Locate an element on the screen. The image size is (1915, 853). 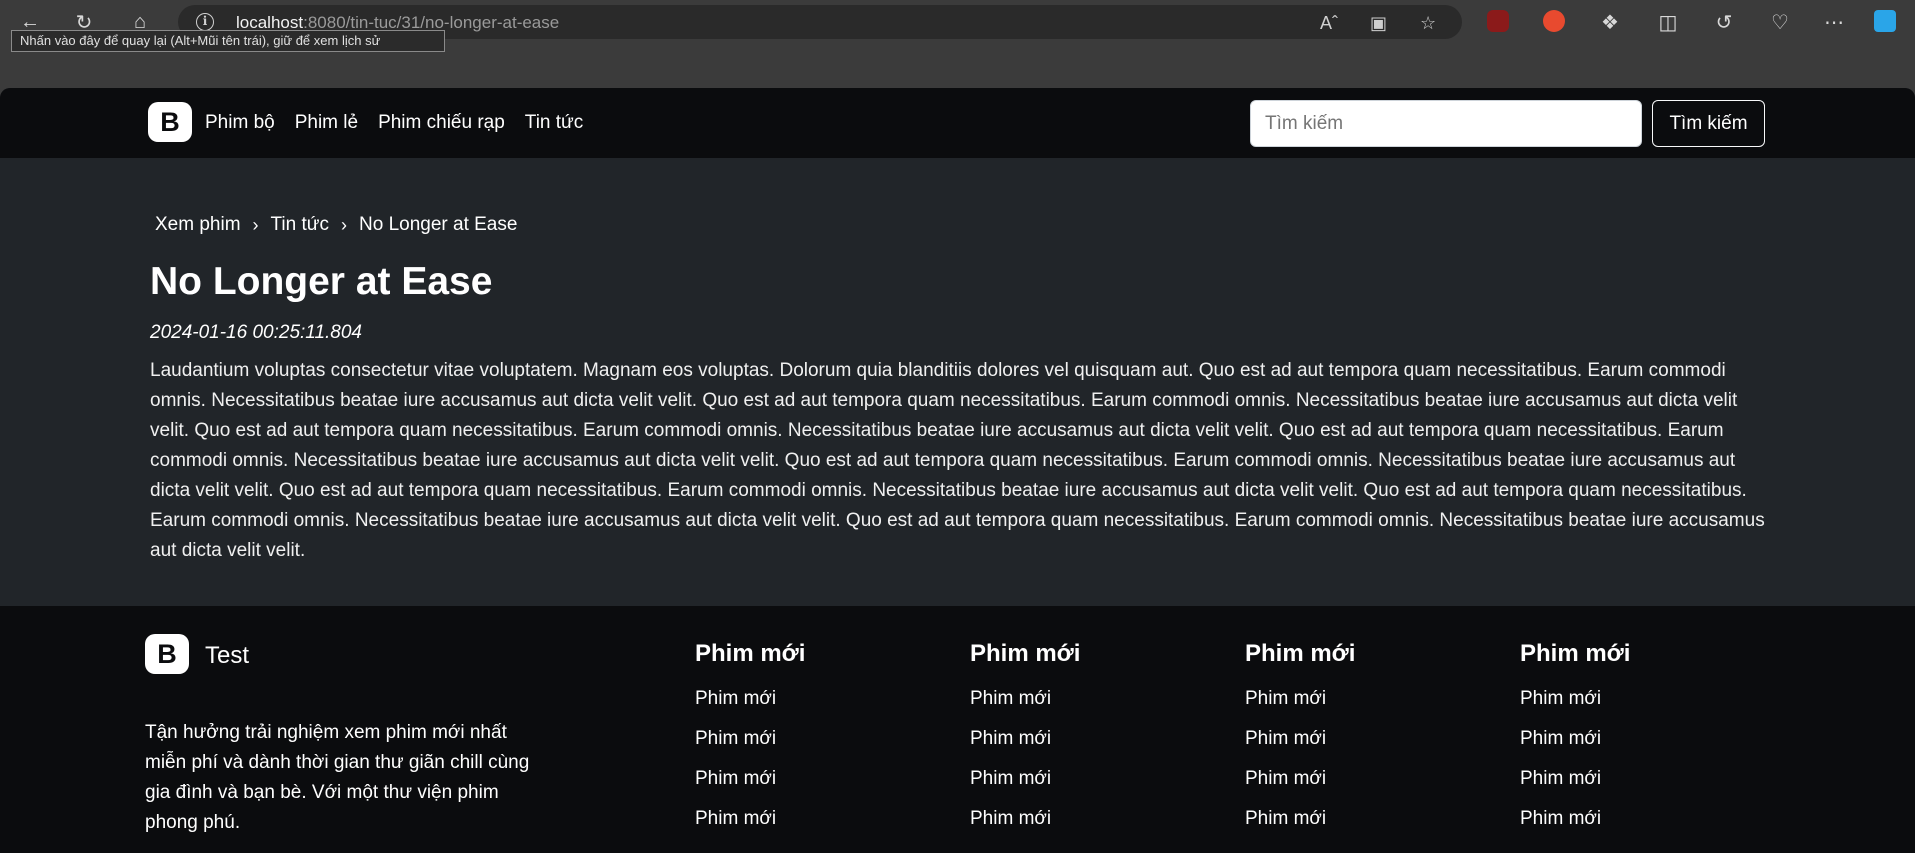
app-available-icon: ▣ is located at coordinates (1378, 23).